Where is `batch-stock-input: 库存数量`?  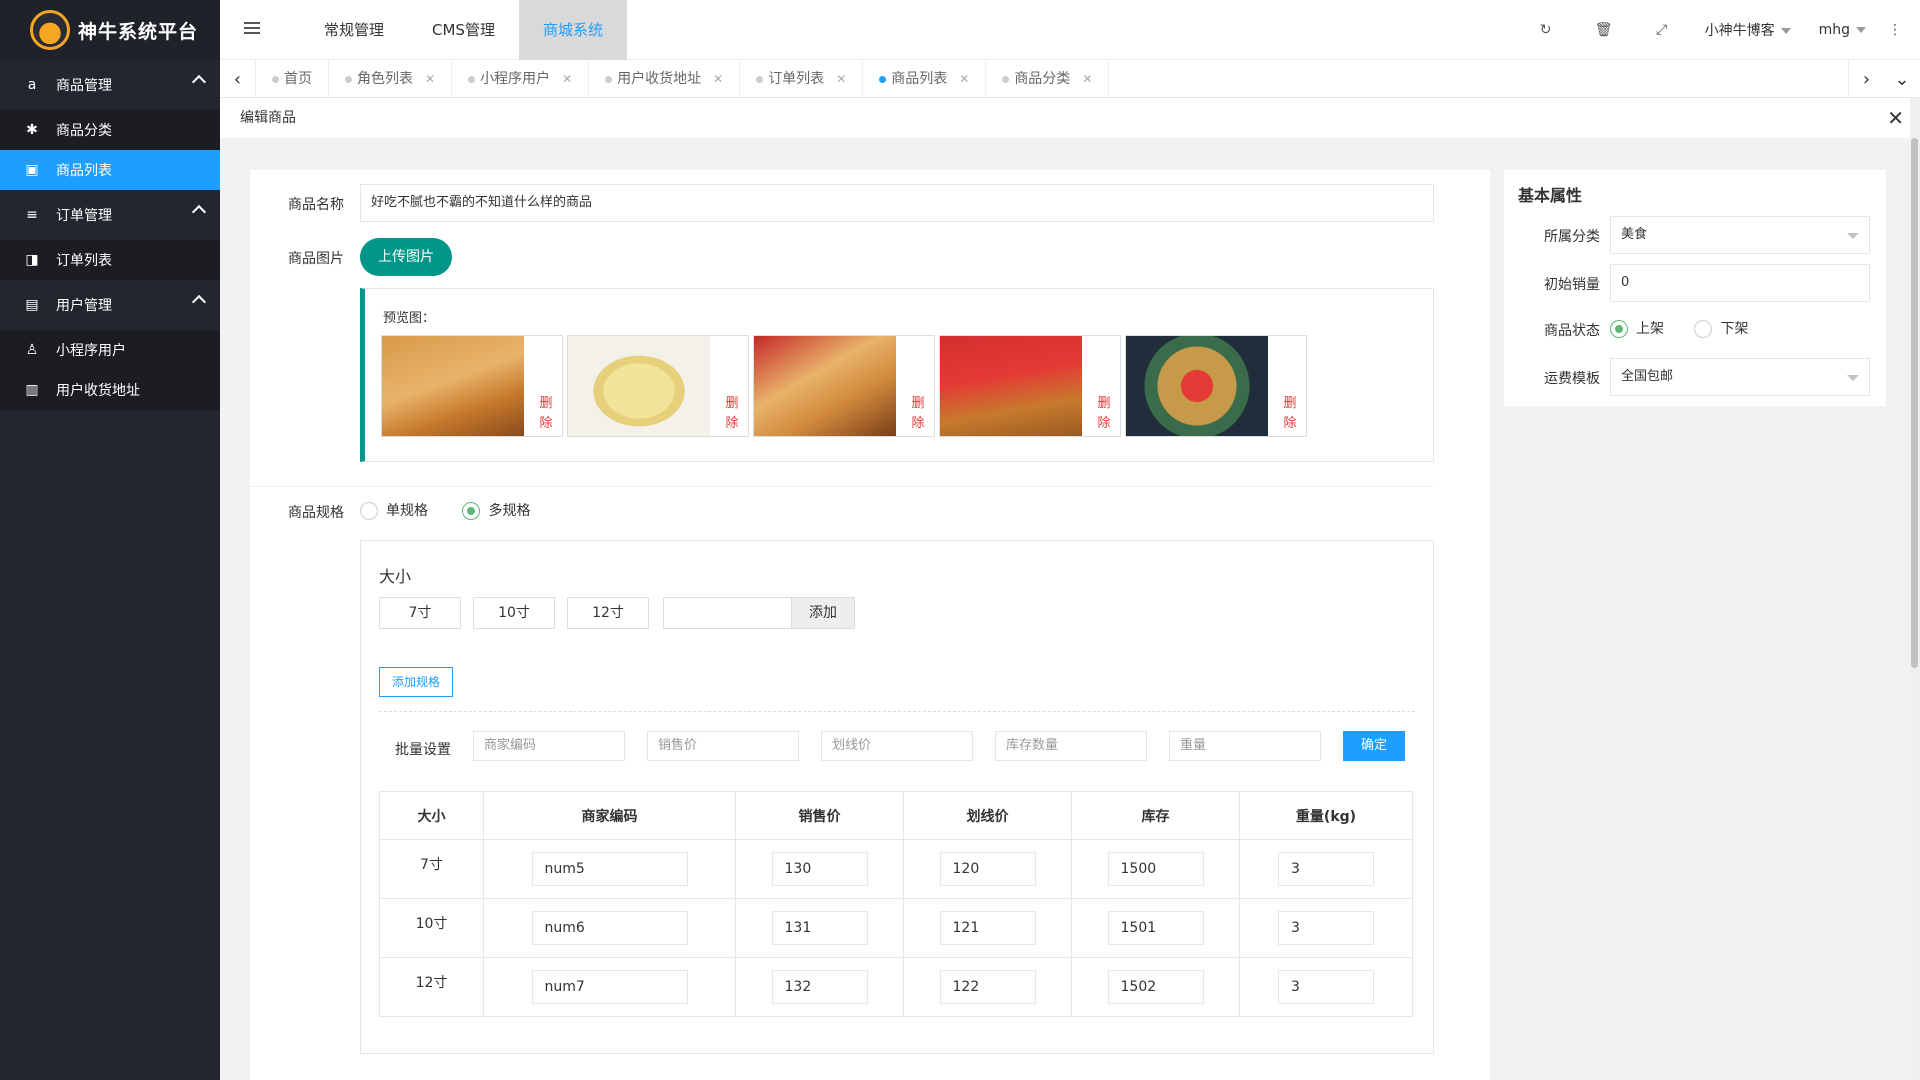
batch-stock-input: 库存数量 is located at coordinates (1071, 746).